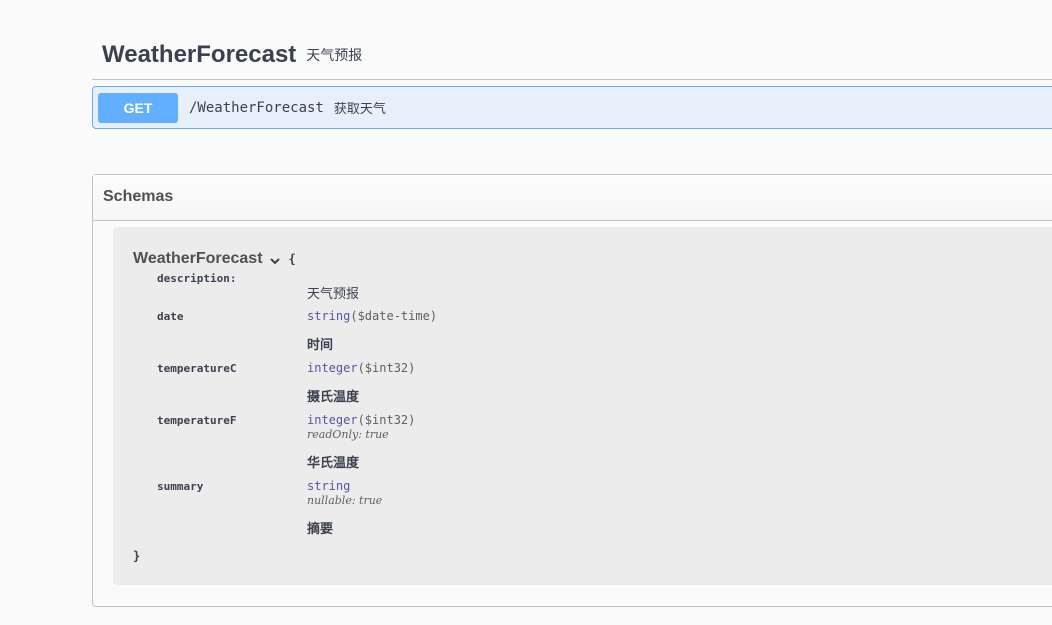 The height and width of the screenshot is (625, 1052). I want to click on model-title: WeatherForecast, so click(198, 258).